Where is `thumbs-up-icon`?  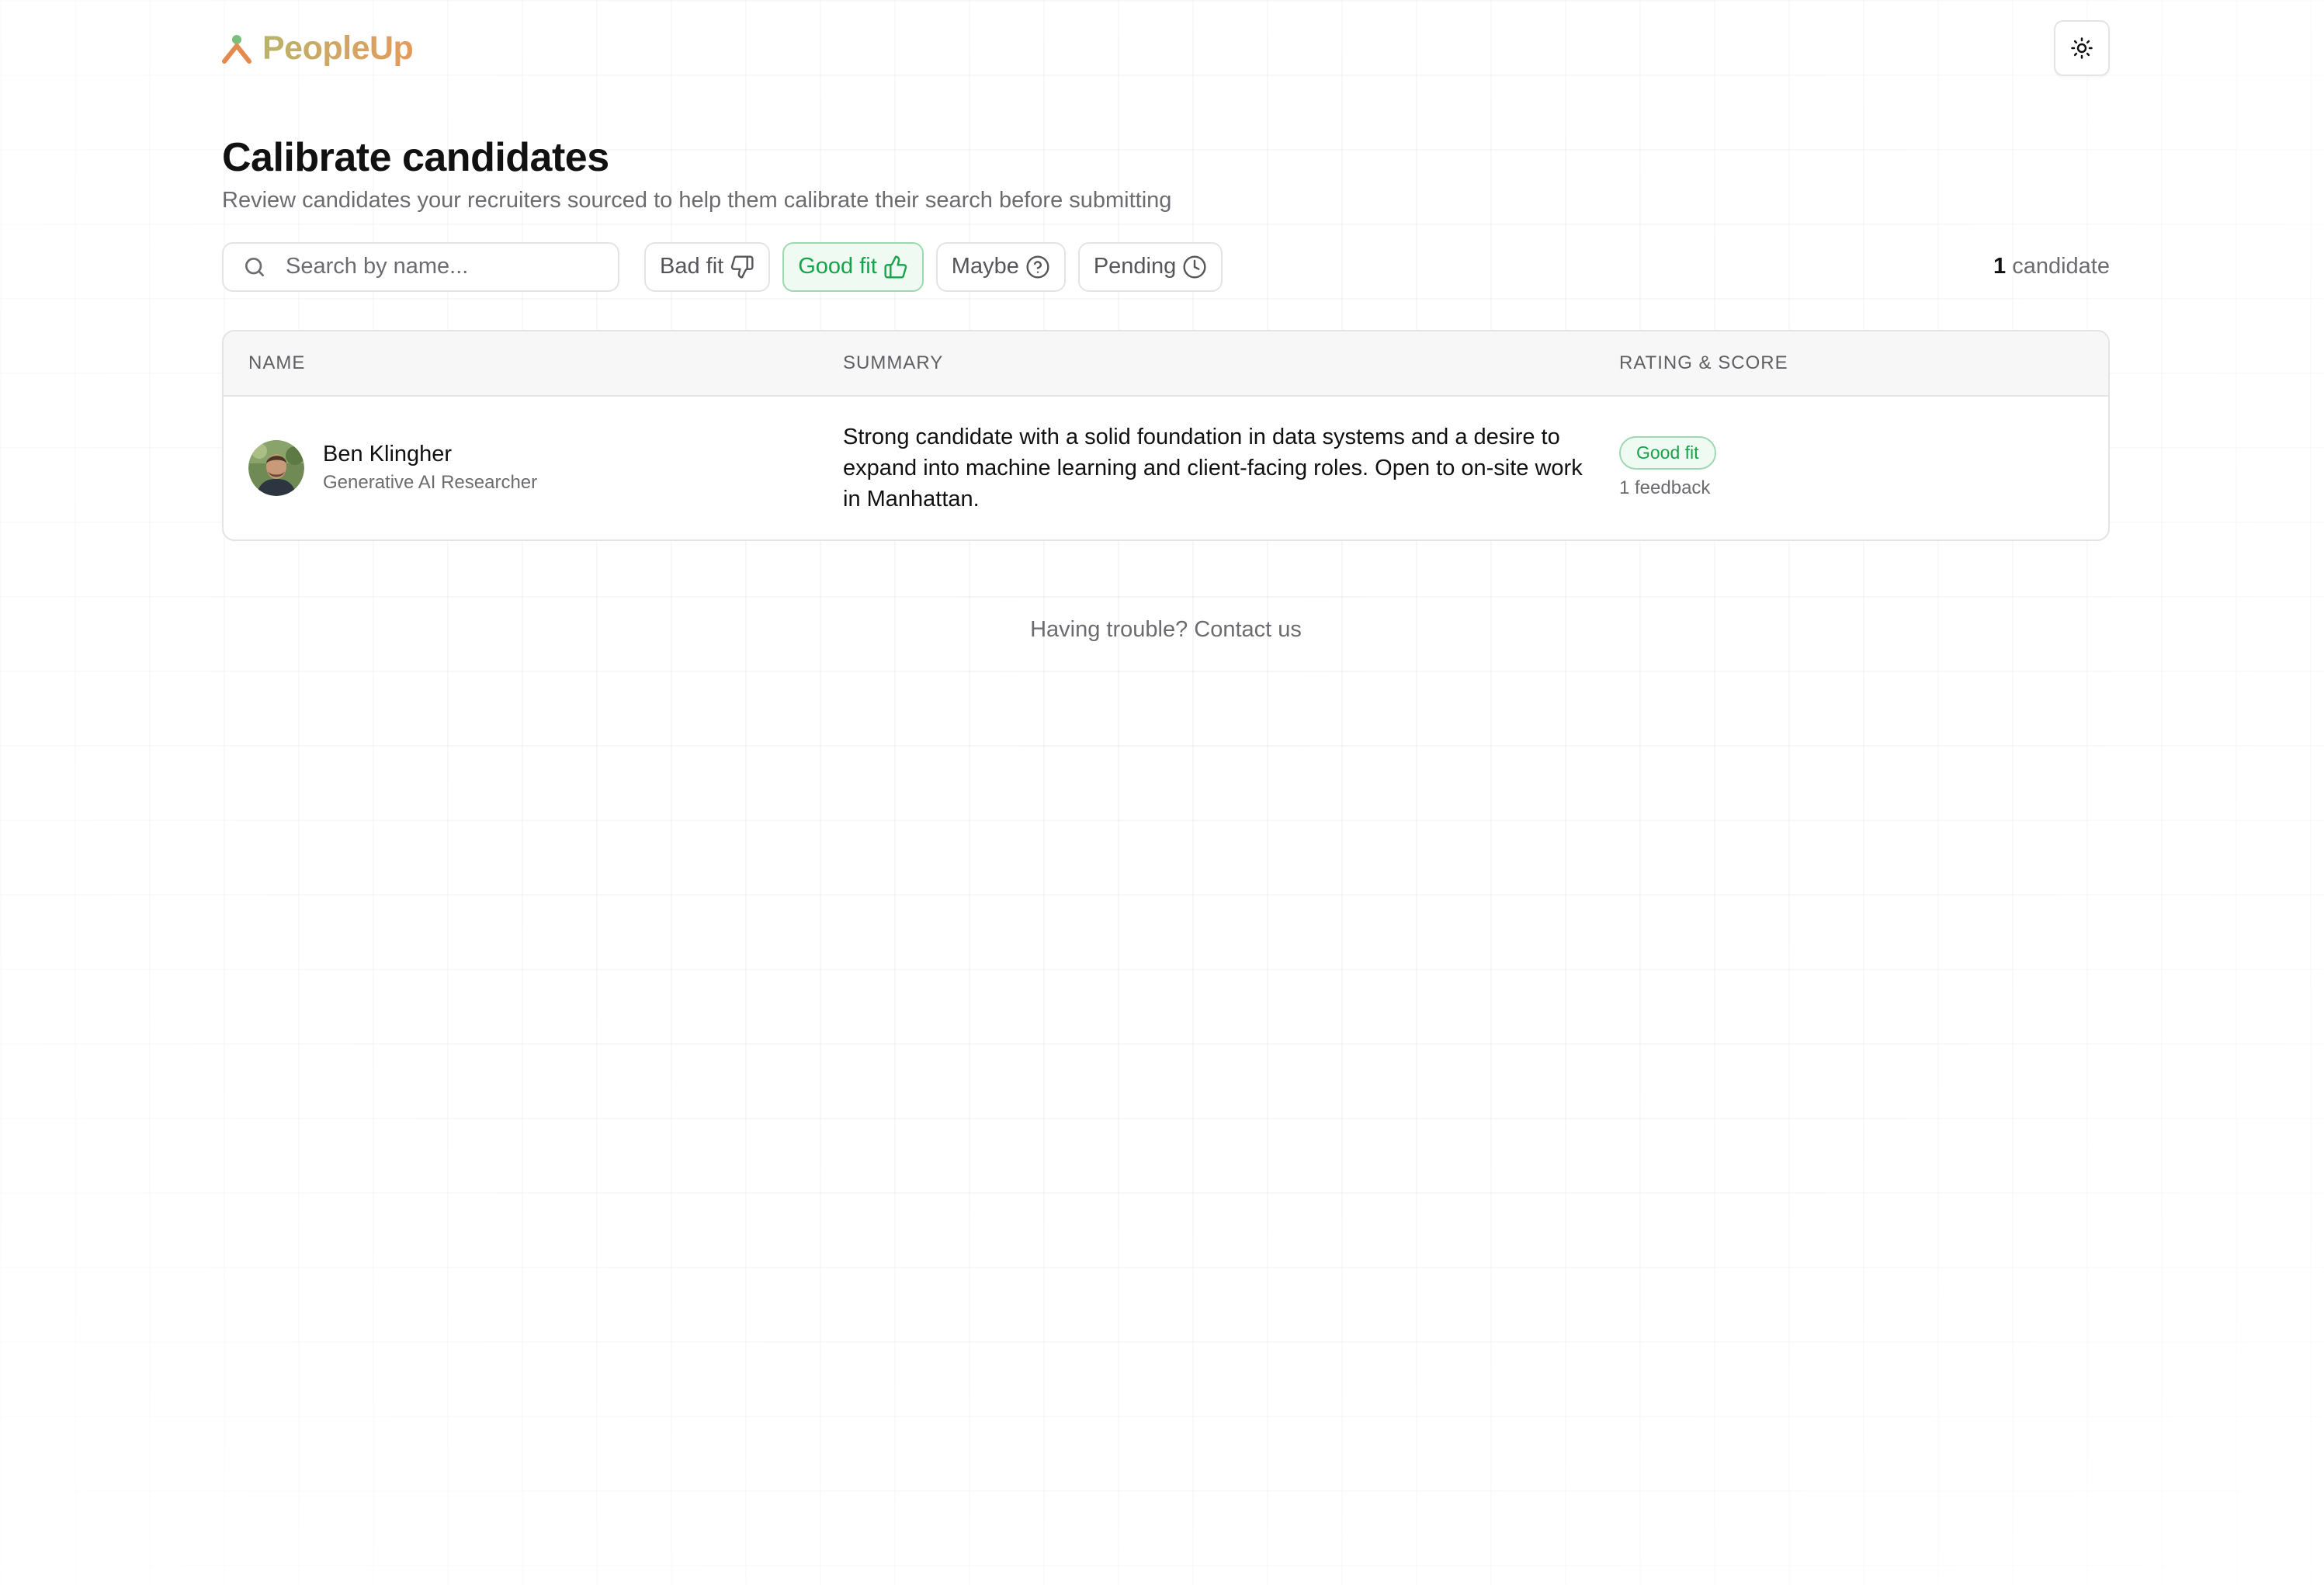
thumbs-up-icon is located at coordinates (895, 267).